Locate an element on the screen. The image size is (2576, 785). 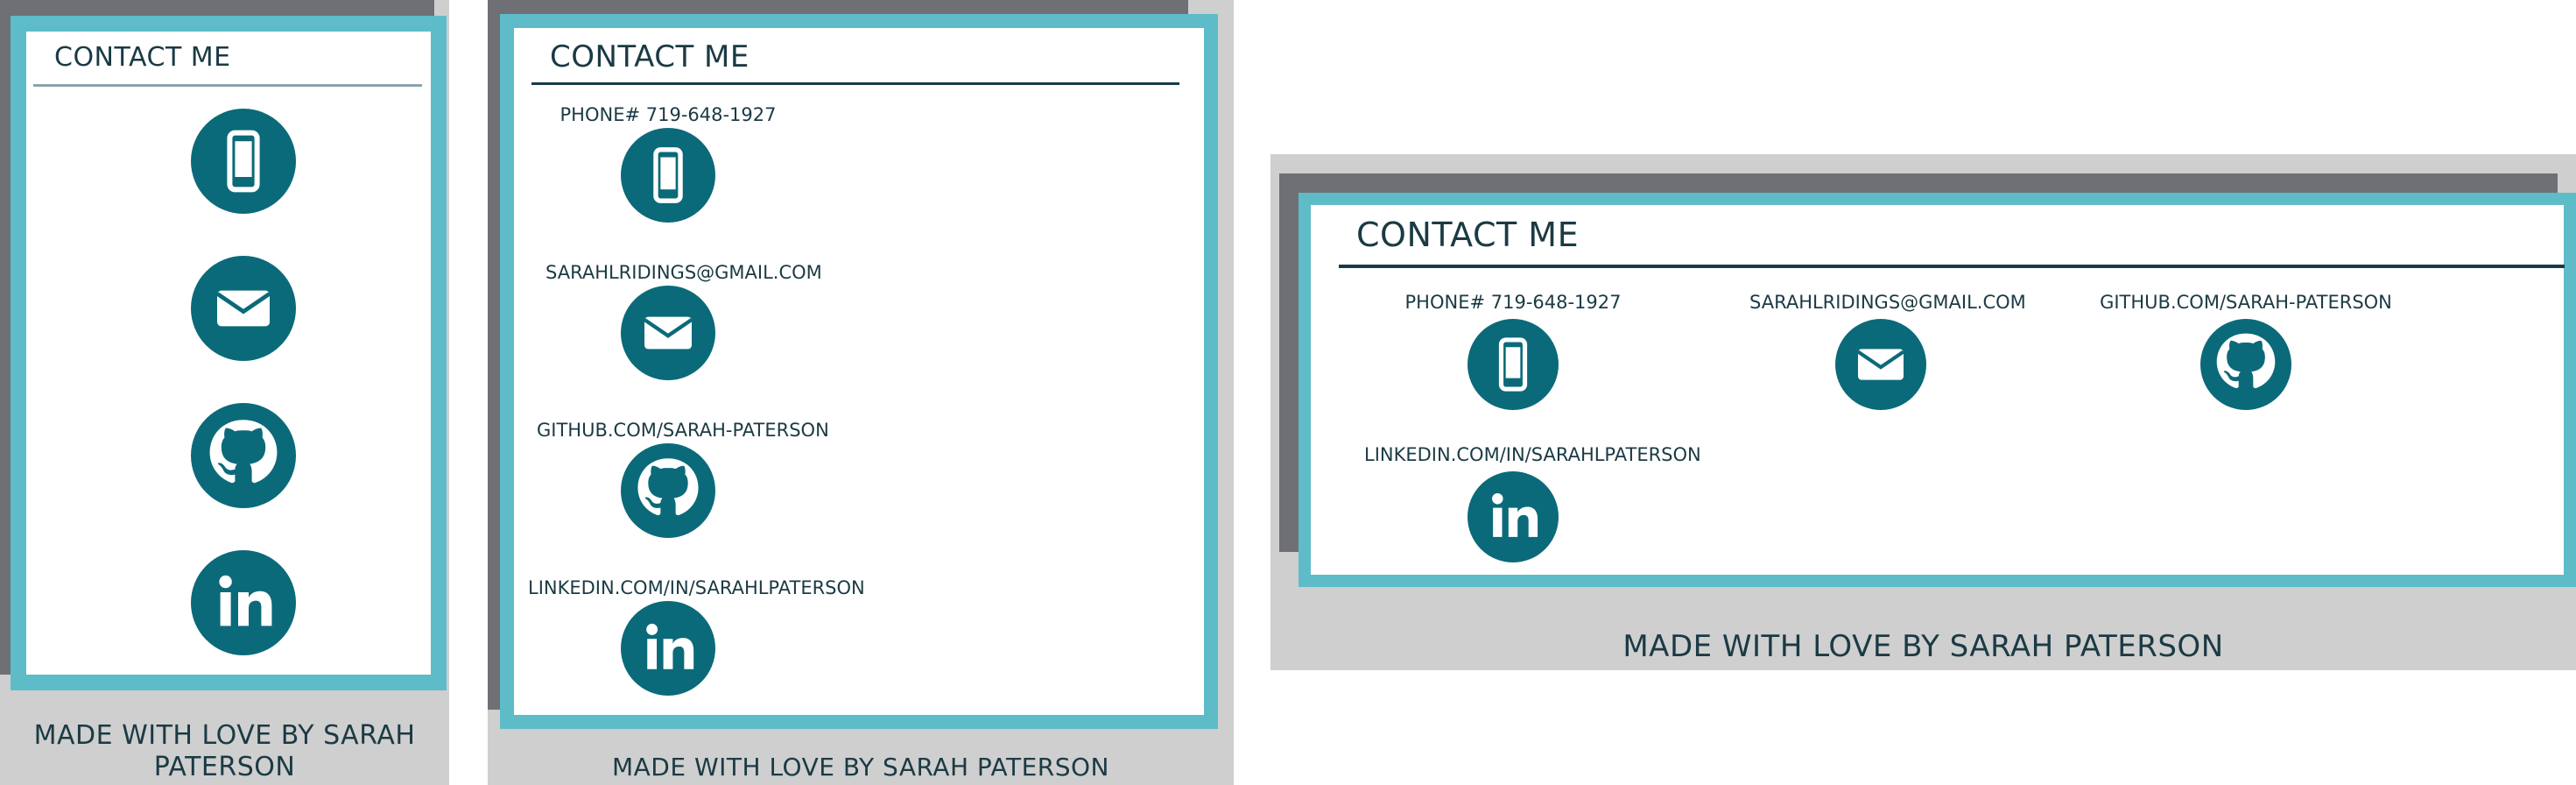
github-link is located at coordinates (243, 455).